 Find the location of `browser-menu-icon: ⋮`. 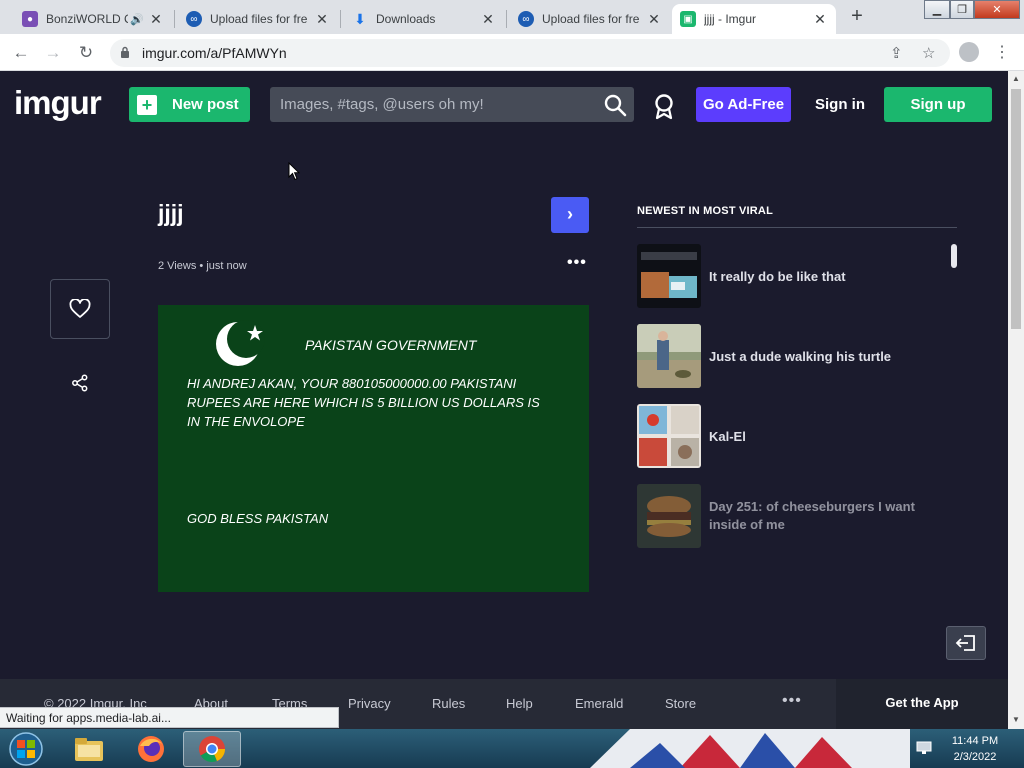

browser-menu-icon: ⋮ is located at coordinates (1002, 52).